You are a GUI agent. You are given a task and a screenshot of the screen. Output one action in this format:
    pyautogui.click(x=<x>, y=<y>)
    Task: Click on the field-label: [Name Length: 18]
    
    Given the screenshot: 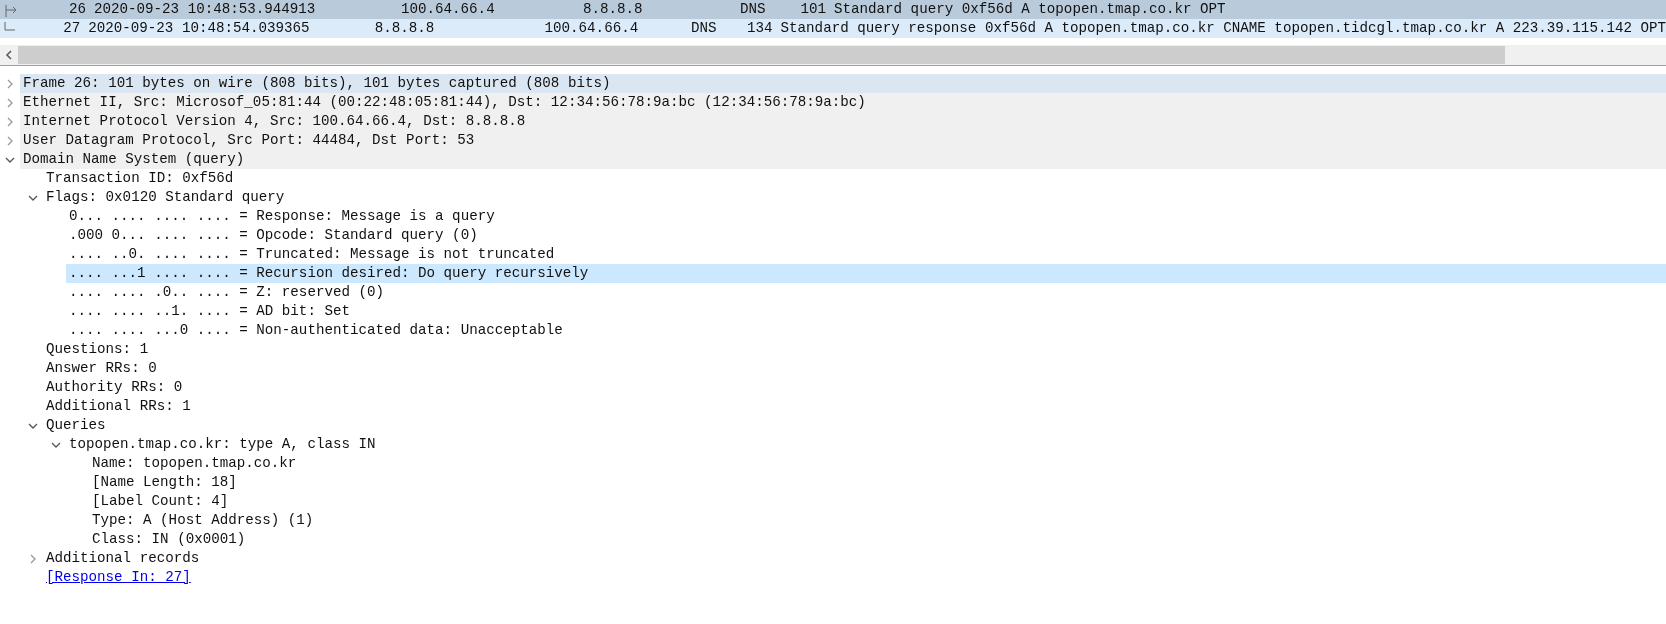 What is the action you would take?
    pyautogui.click(x=164, y=482)
    